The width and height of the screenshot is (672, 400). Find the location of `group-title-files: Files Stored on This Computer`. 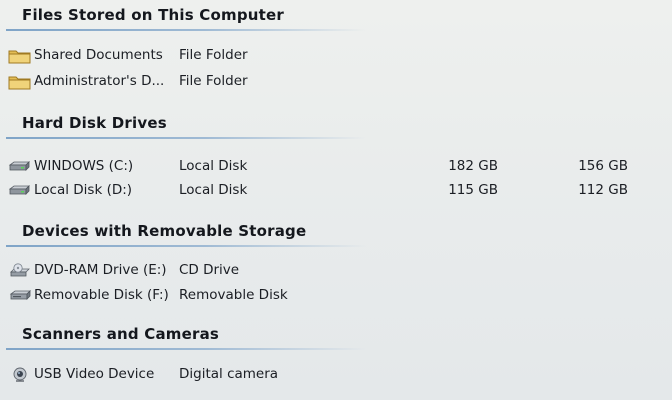

group-title-files: Files Stored on This Computer is located at coordinates (153, 15).